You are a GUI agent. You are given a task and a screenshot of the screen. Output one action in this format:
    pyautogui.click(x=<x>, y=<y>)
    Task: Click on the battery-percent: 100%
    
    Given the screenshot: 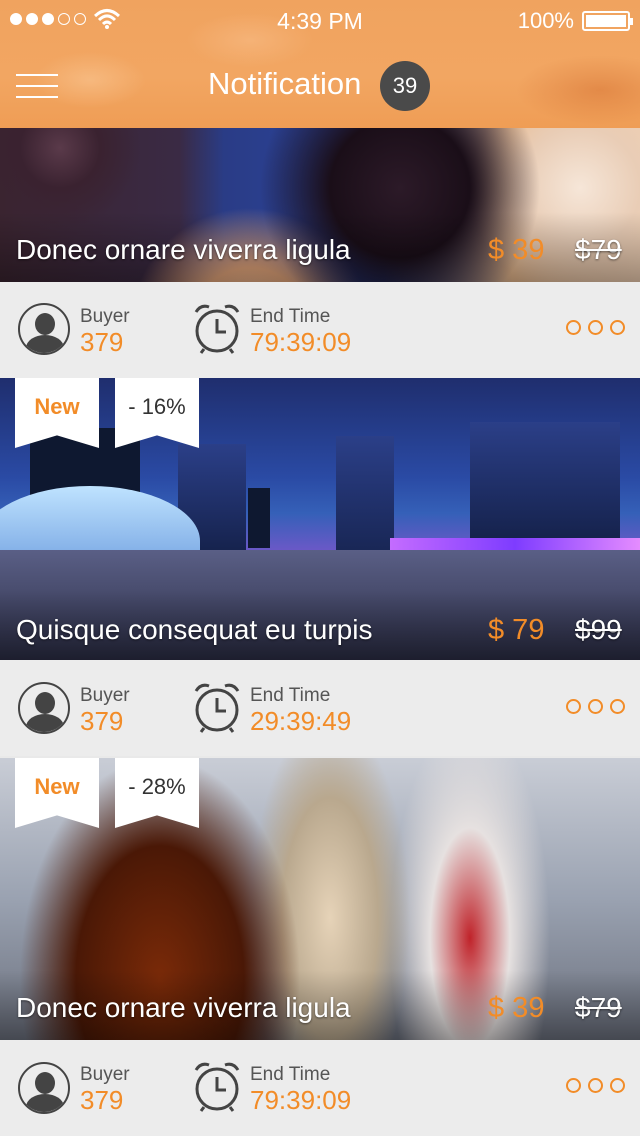 What is the action you would take?
    pyautogui.click(x=545, y=20)
    